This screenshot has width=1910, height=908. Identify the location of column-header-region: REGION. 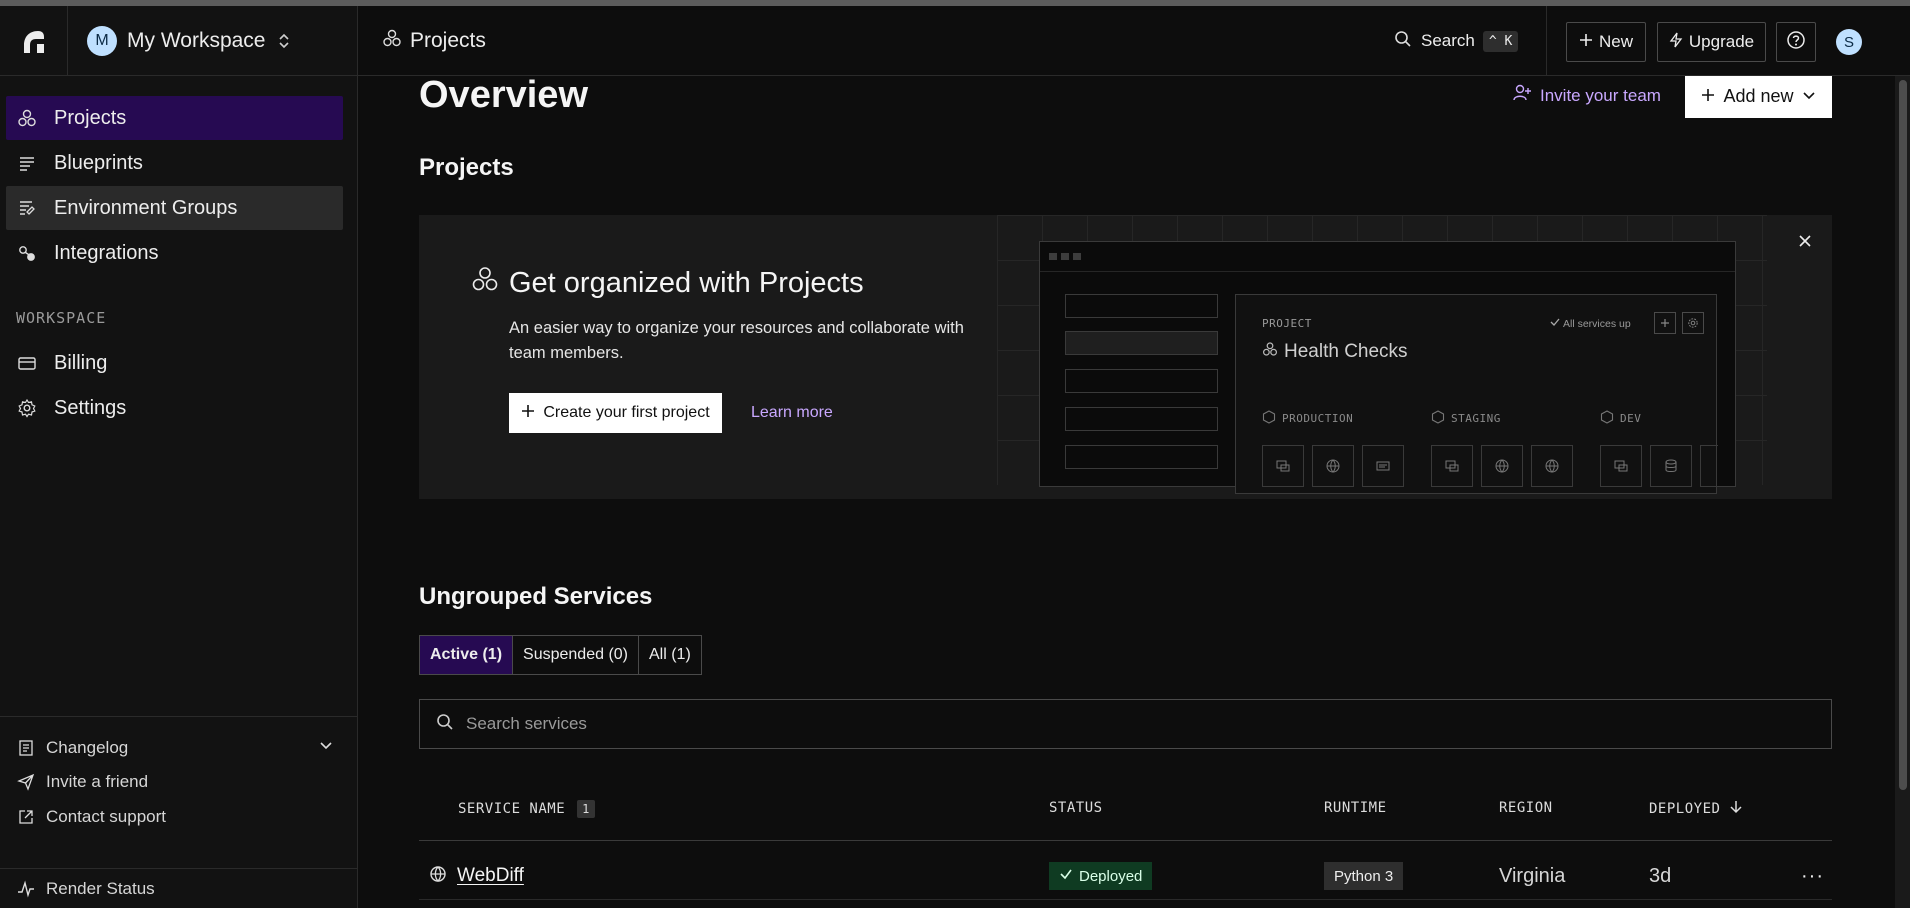
(1526, 808).